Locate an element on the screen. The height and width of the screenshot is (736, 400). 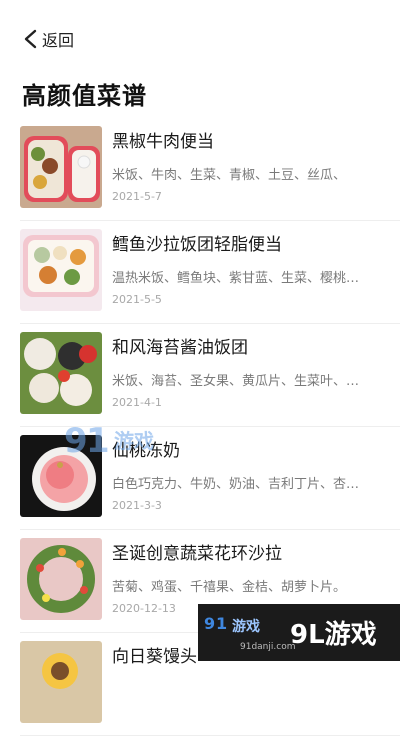
chevron-left-icon is located at coordinates (30, 39).